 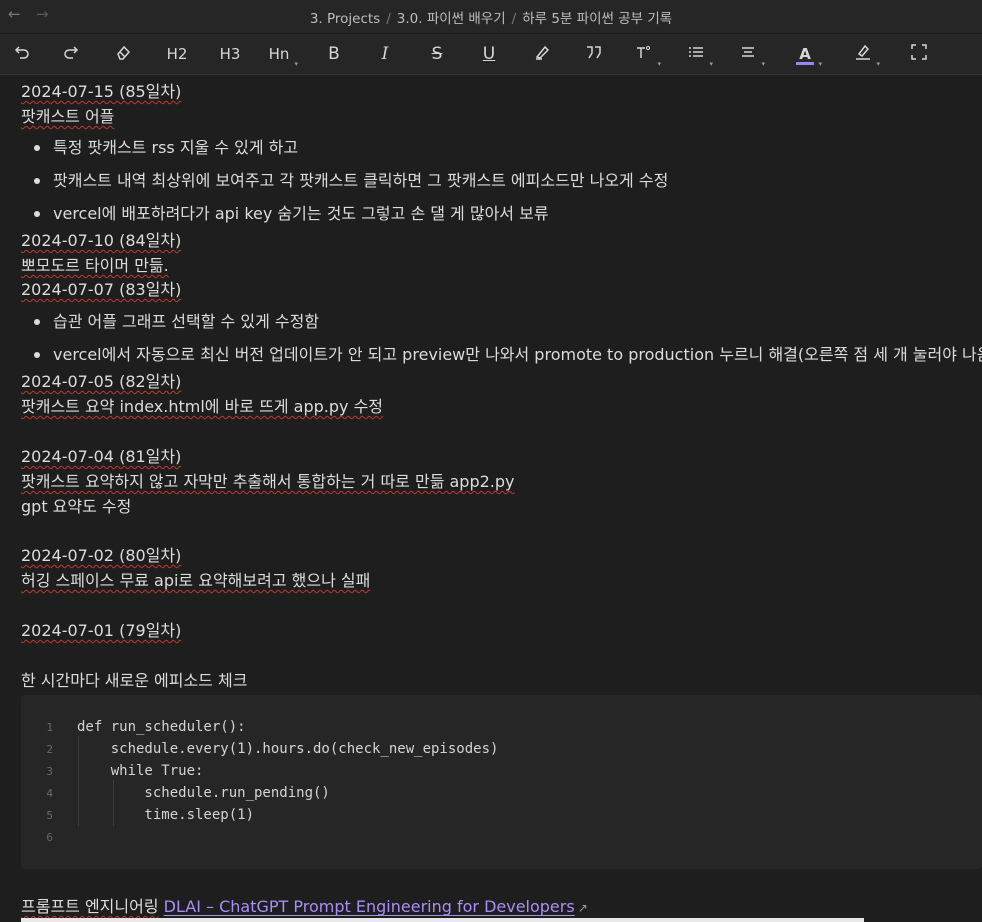 I want to click on redo-icon, so click(x=72, y=54).